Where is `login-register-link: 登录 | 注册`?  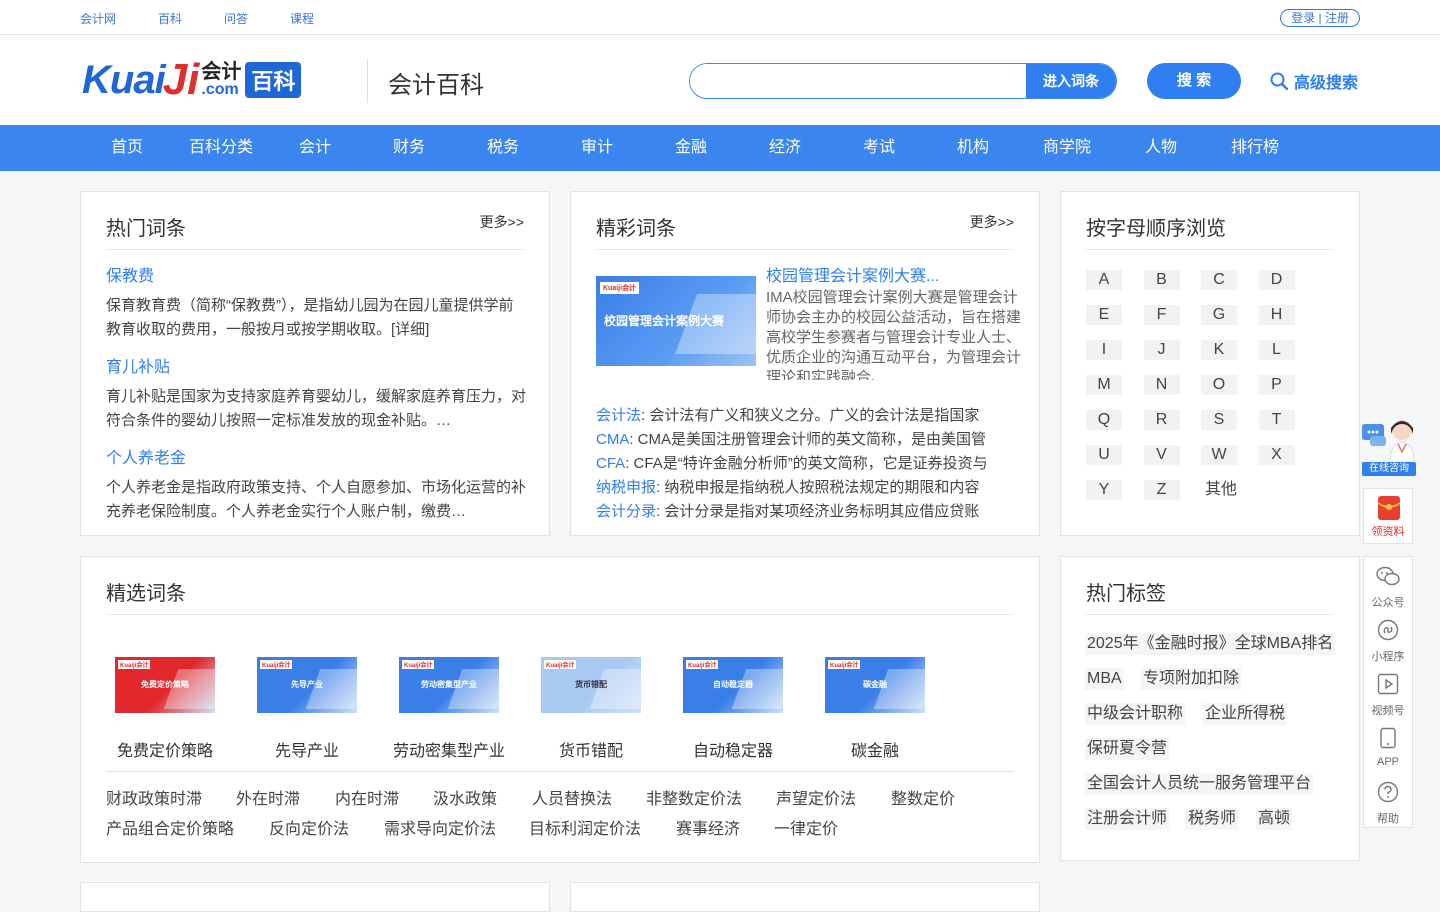
login-register-link: 登录 | 注册 is located at coordinates (1320, 18).